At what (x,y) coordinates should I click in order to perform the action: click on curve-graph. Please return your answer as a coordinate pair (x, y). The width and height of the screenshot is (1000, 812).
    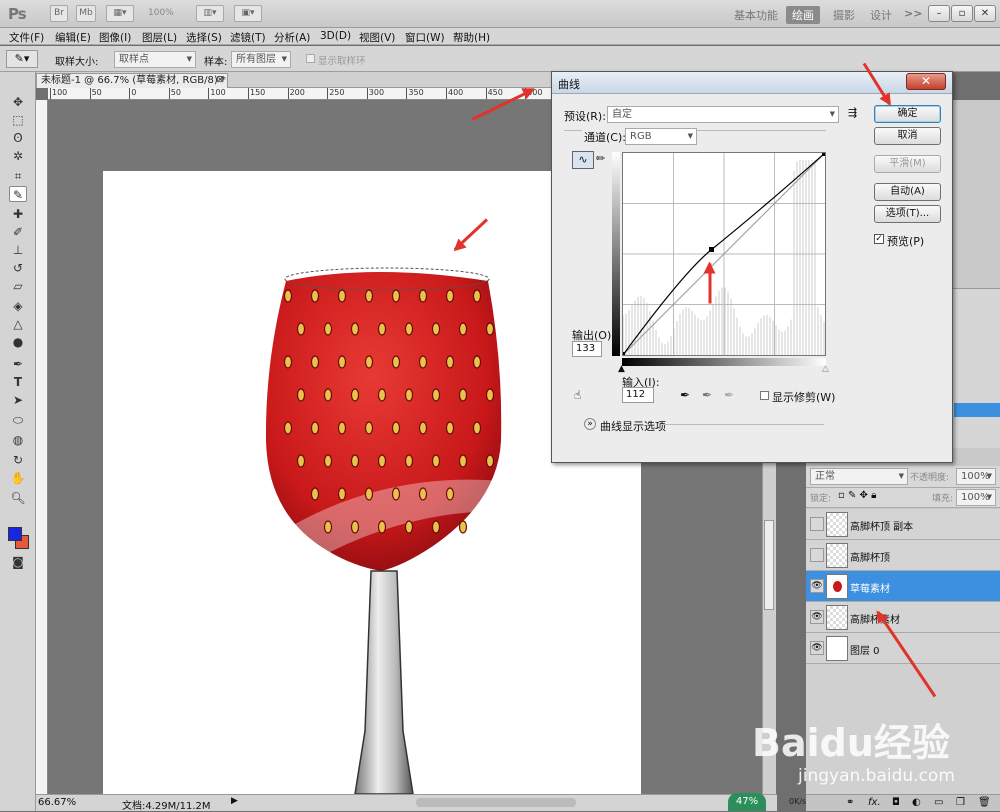
    Looking at the image, I should click on (723, 254).